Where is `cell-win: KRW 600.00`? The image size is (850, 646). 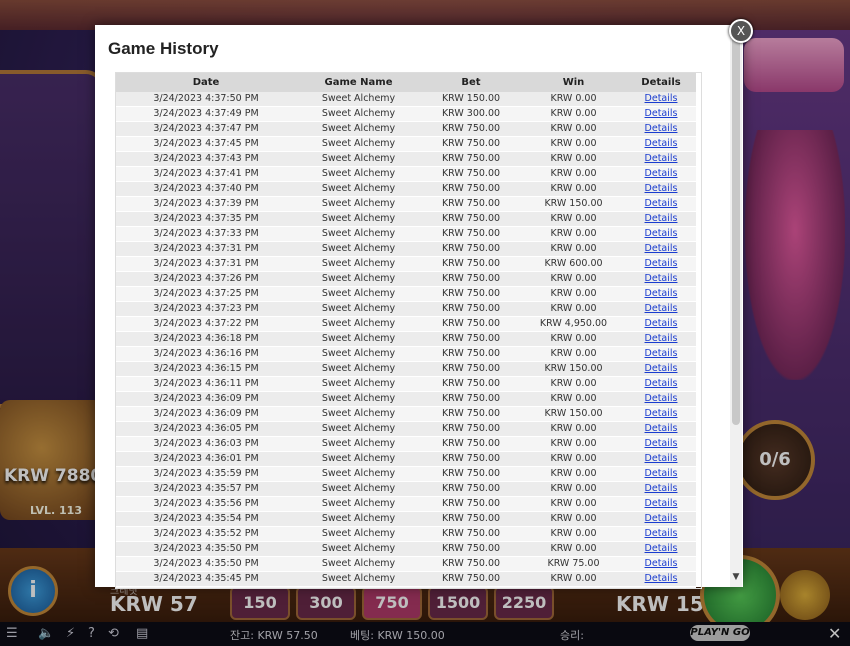
cell-win: KRW 600.00 is located at coordinates (573, 264).